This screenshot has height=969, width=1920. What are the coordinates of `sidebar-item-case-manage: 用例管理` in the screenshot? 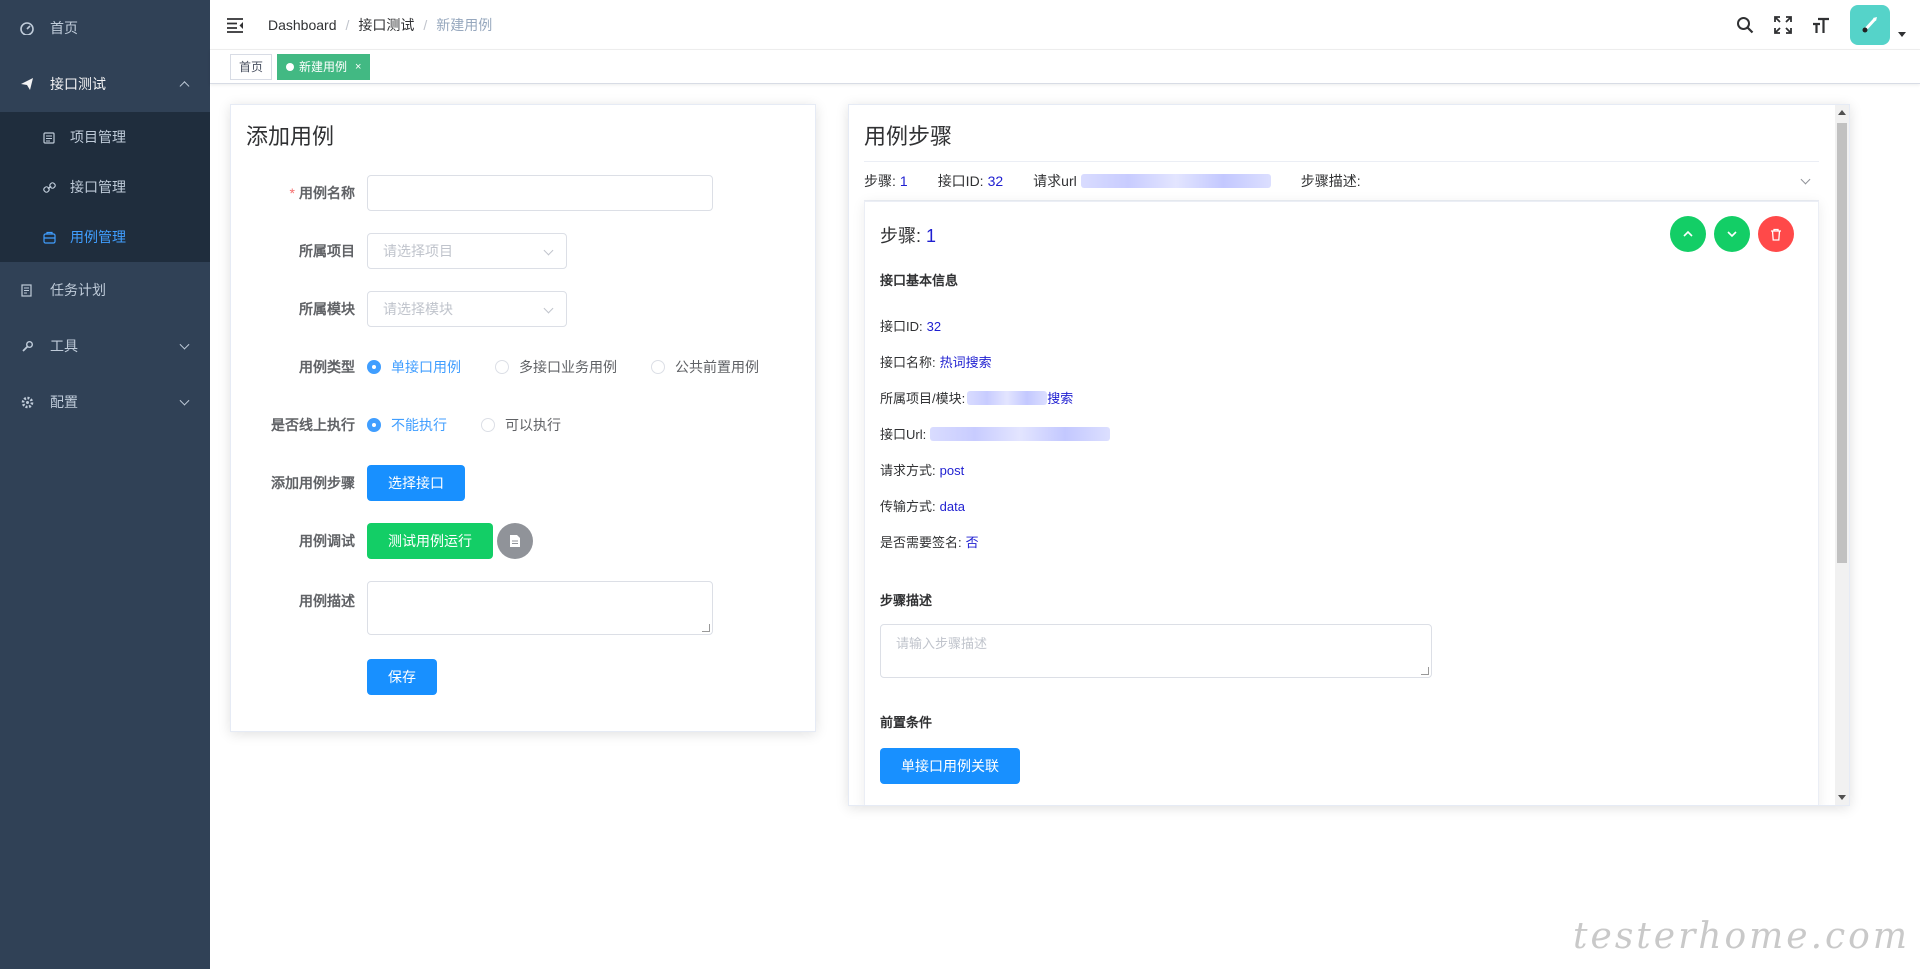 It's located at (105, 237).